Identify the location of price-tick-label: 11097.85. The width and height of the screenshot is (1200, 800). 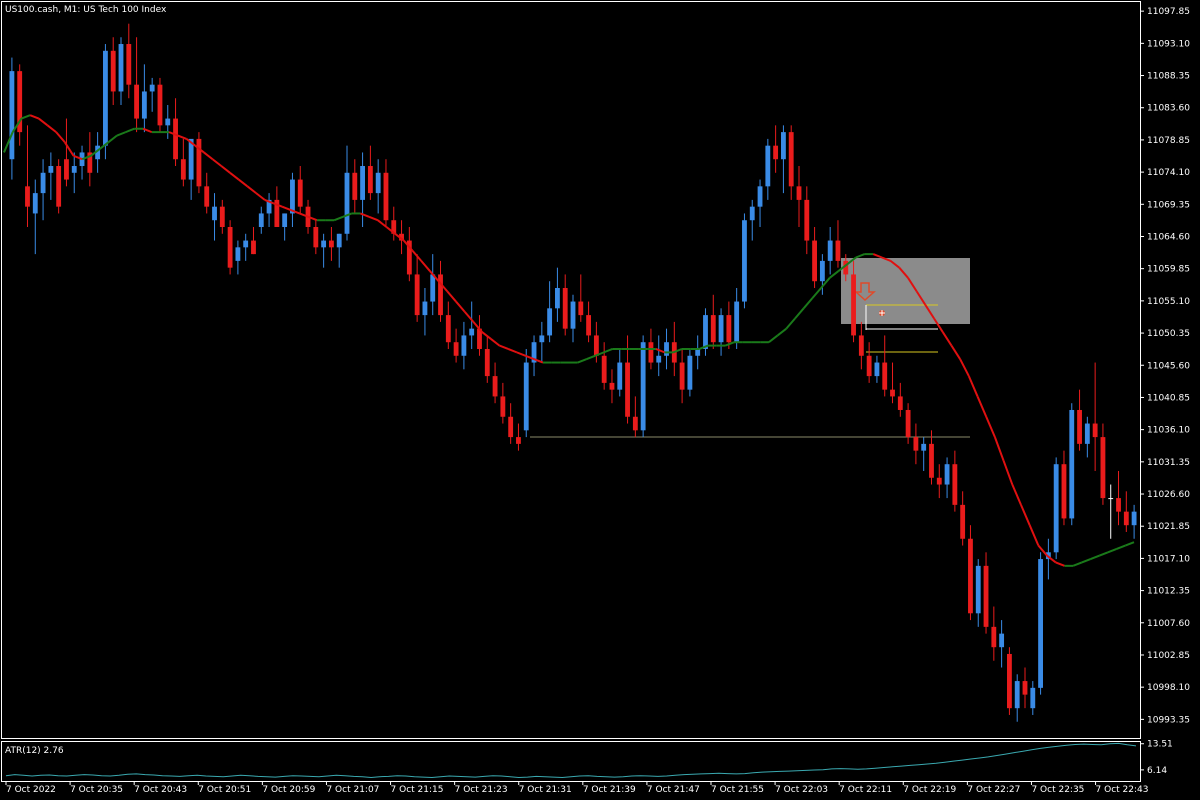
(1168, 12).